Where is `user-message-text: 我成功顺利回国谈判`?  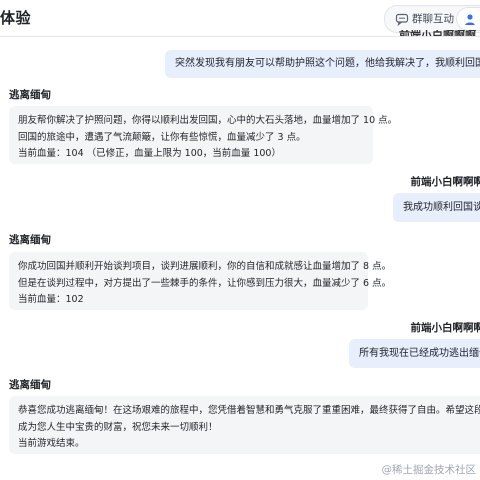 user-message-text: 我成功顺利回国谈判 is located at coordinates (441, 207).